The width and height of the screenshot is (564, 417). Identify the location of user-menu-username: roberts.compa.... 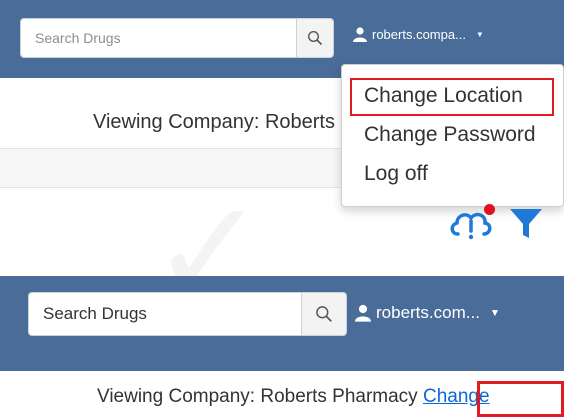
(419, 34).